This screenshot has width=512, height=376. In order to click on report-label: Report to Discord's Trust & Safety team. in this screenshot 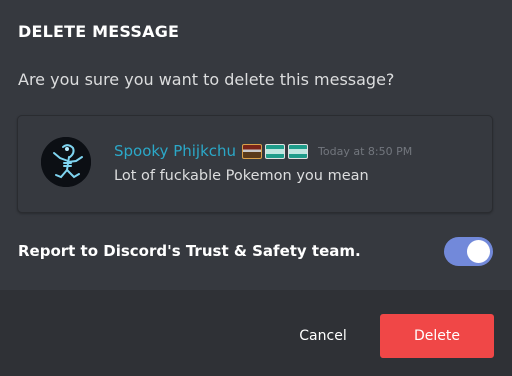, I will do `click(189, 251)`.